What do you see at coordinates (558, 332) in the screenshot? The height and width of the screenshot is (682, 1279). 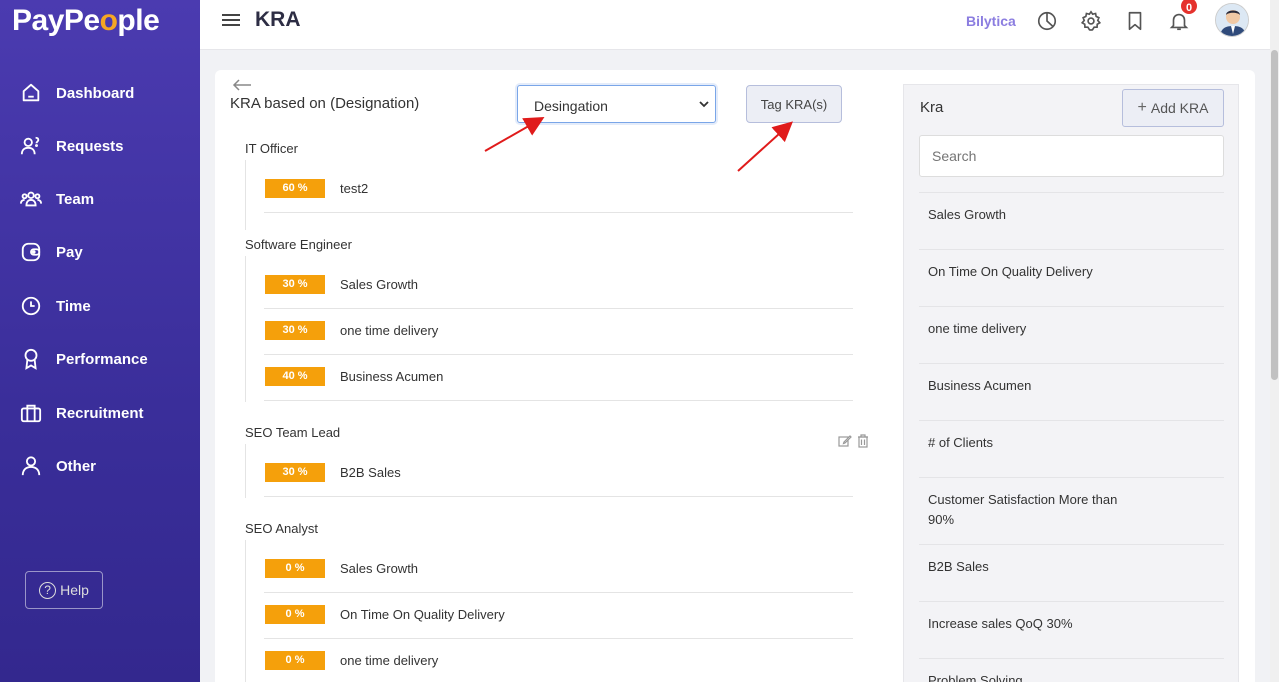 I see `kra-row: 30 % one time delivery` at bounding box center [558, 332].